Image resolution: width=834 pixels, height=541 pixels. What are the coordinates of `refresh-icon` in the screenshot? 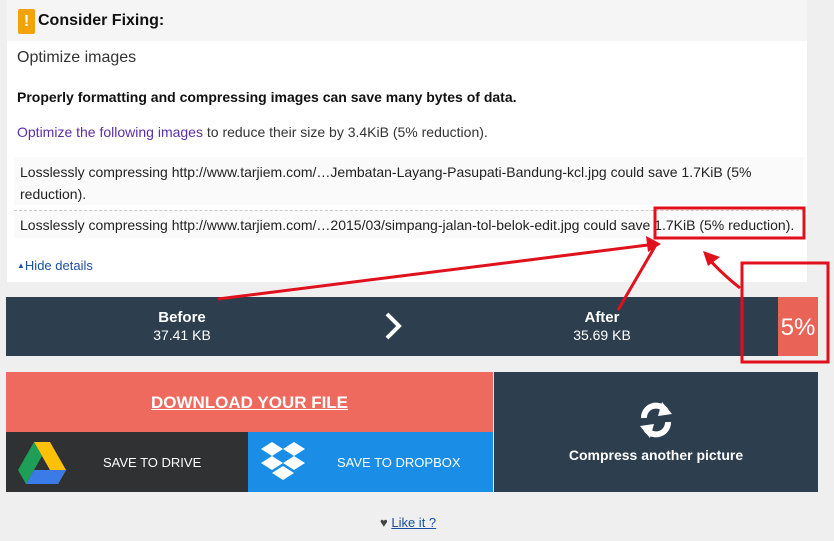 It's located at (656, 420).